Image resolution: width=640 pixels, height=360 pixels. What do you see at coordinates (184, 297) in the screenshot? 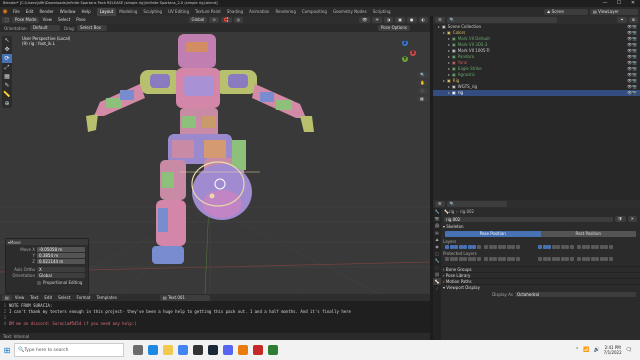
I see `text-datablock-selector: ▤ Text.001` at bounding box center [184, 297].